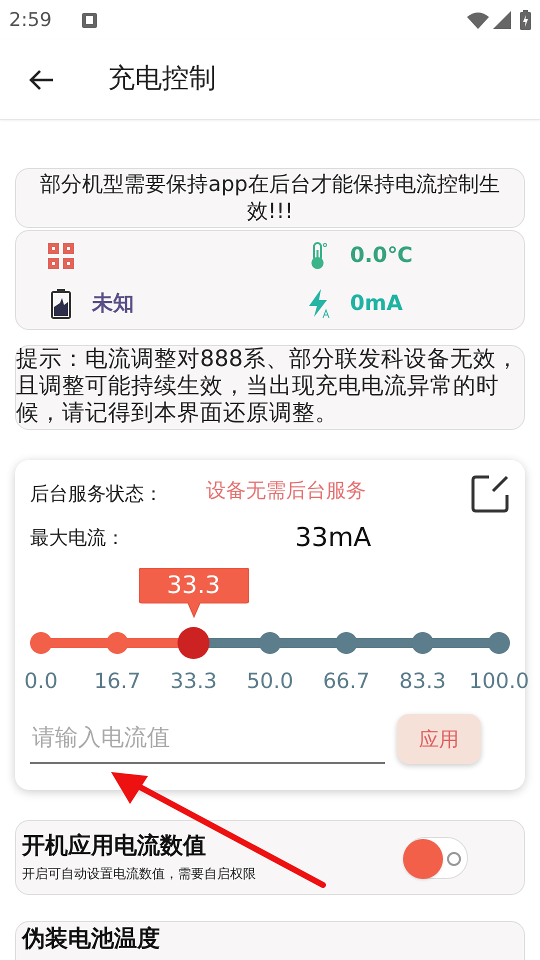 Image resolution: width=540 pixels, height=960 pixels. I want to click on tick-label: 66.7, so click(346, 681).